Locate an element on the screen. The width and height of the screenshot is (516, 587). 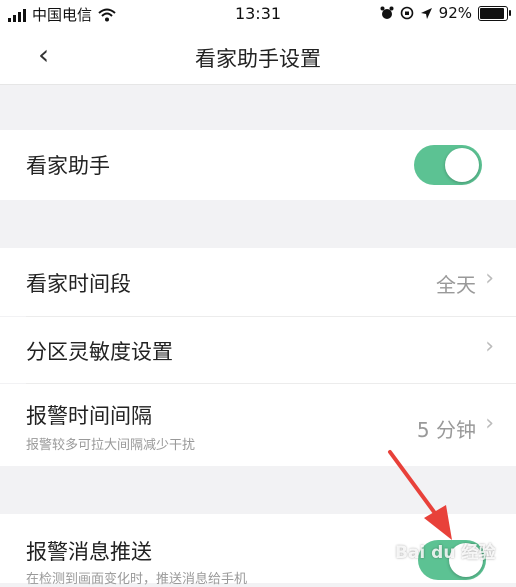
page-title: 看家助手设置 is located at coordinates (258, 59).